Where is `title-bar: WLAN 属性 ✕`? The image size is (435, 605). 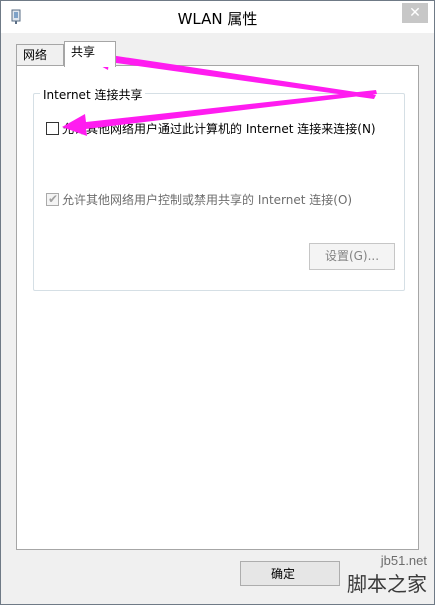
title-bar: WLAN 属性 ✕ is located at coordinates (217, 17).